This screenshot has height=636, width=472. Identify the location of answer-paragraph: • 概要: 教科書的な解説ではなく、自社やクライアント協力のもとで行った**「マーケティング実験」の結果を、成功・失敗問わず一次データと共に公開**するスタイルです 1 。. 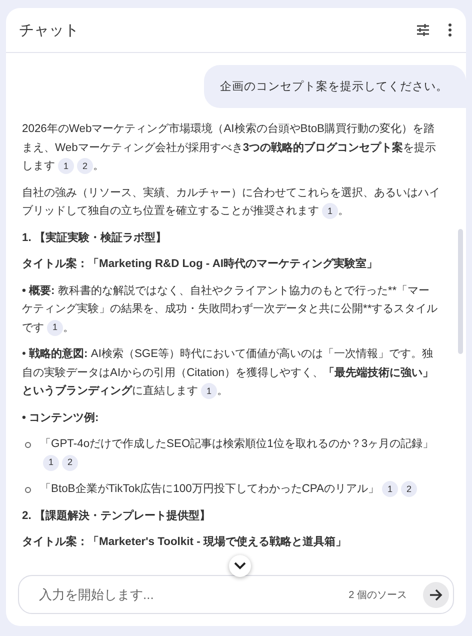
(231, 309).